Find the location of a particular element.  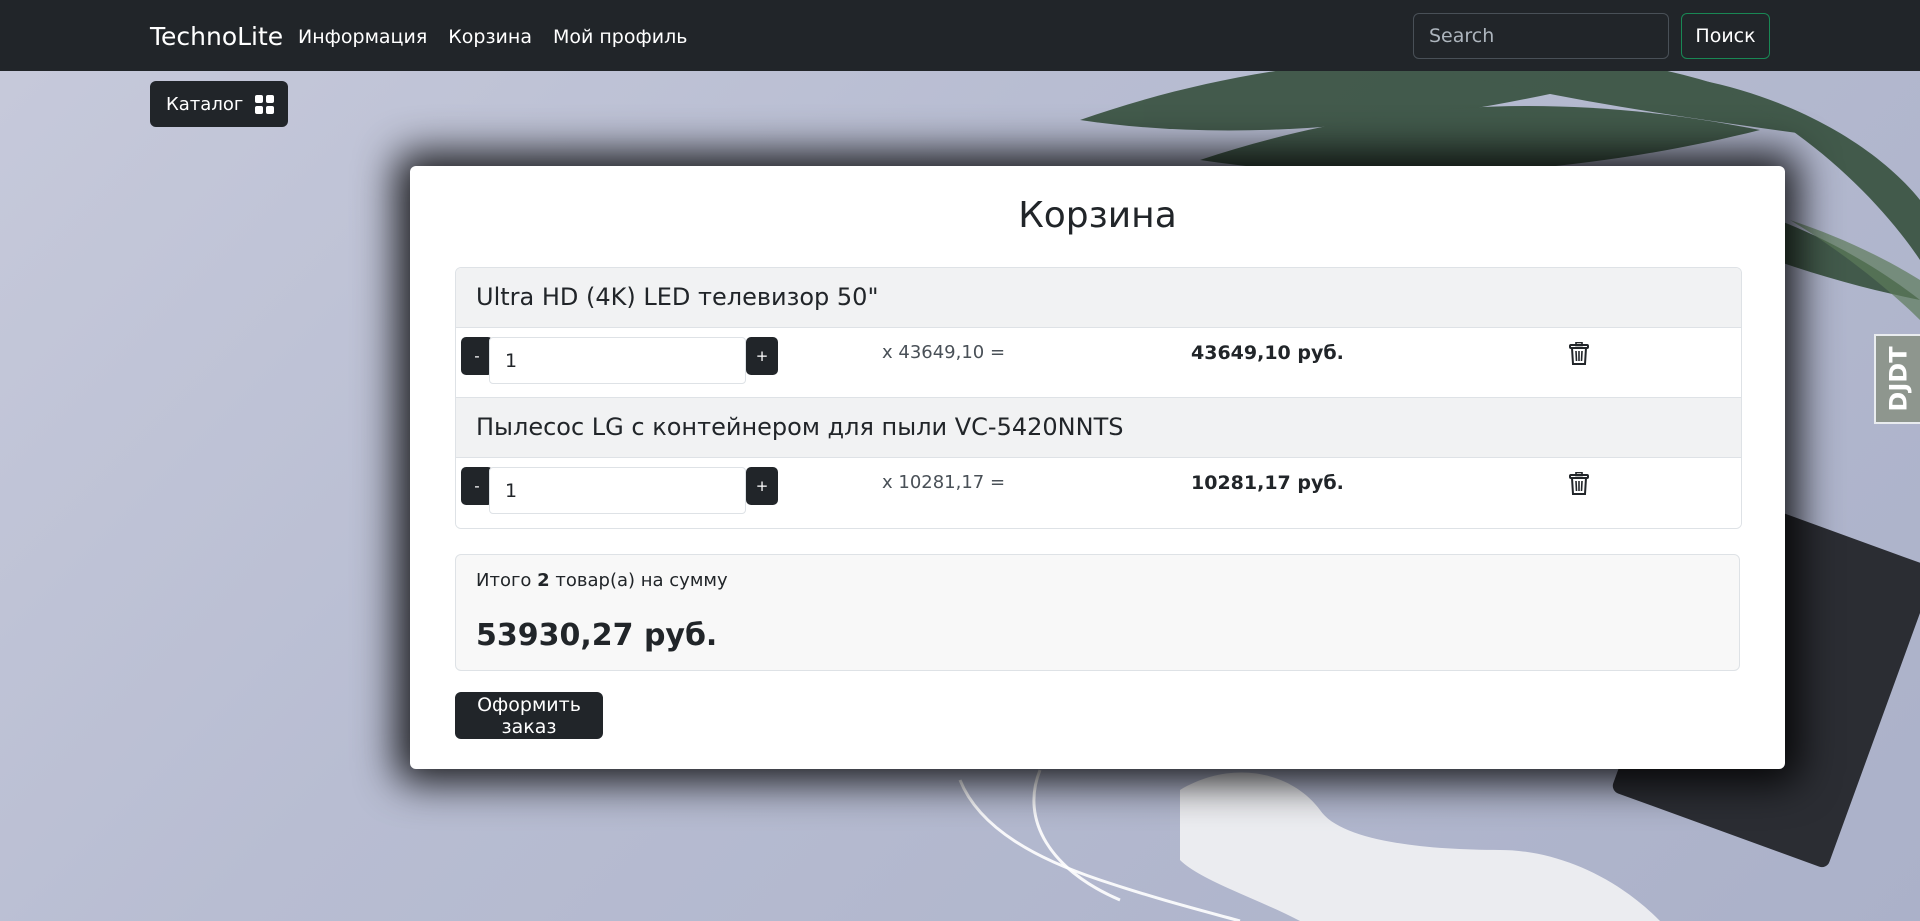

cart-item-name: Ultra HD (4K) LED телевизор 50" is located at coordinates (677, 297).